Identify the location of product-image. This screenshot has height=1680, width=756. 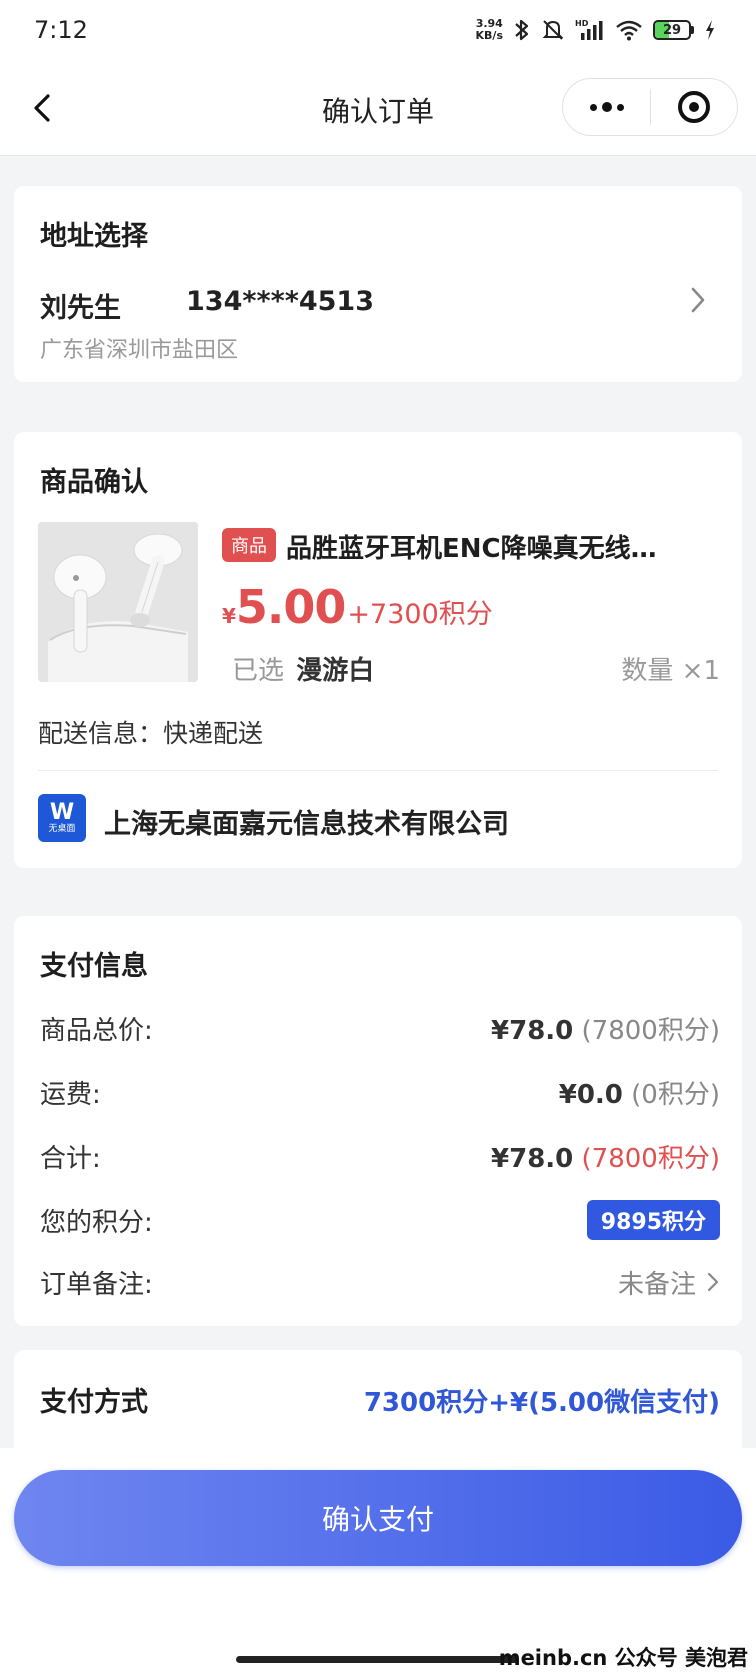
(118, 602).